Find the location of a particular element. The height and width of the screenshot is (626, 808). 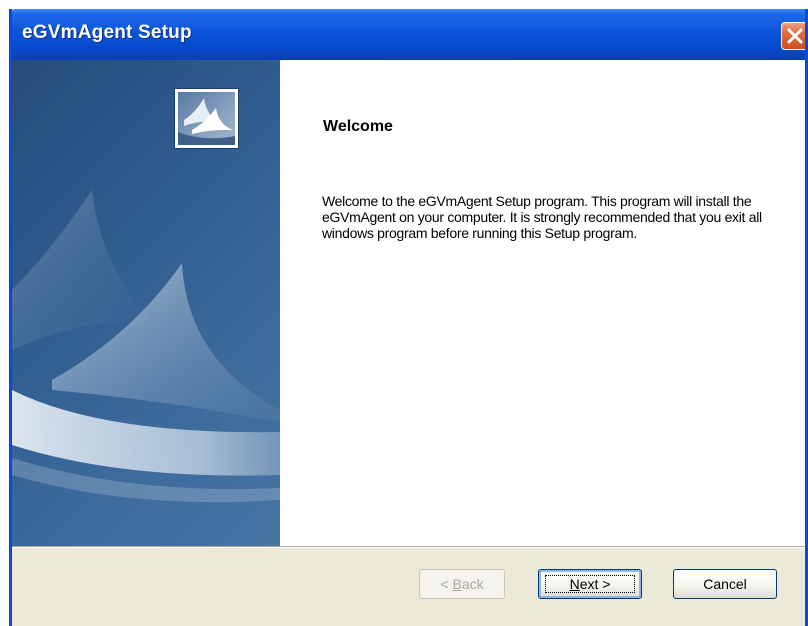

page-heading: Welcome is located at coordinates (358, 126).